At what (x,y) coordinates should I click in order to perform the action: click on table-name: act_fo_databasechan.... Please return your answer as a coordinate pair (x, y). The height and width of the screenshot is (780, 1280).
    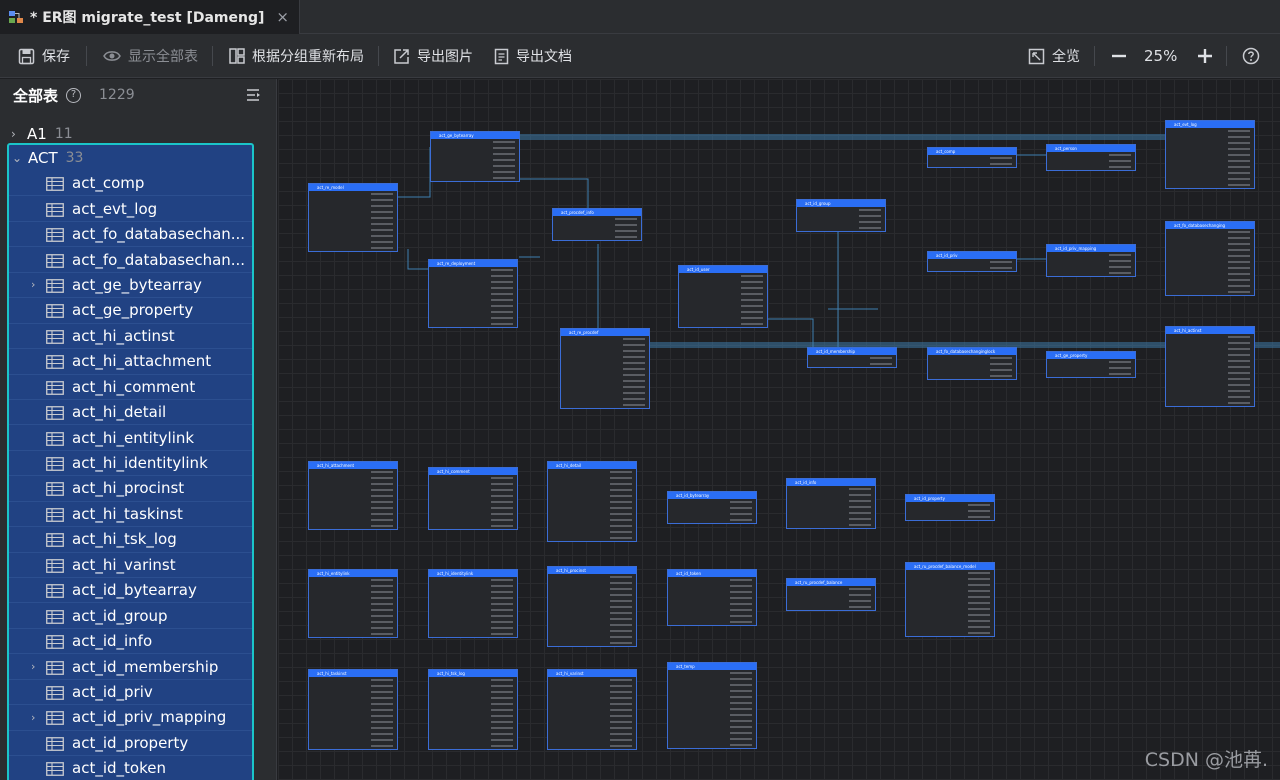
    Looking at the image, I should click on (159, 259).